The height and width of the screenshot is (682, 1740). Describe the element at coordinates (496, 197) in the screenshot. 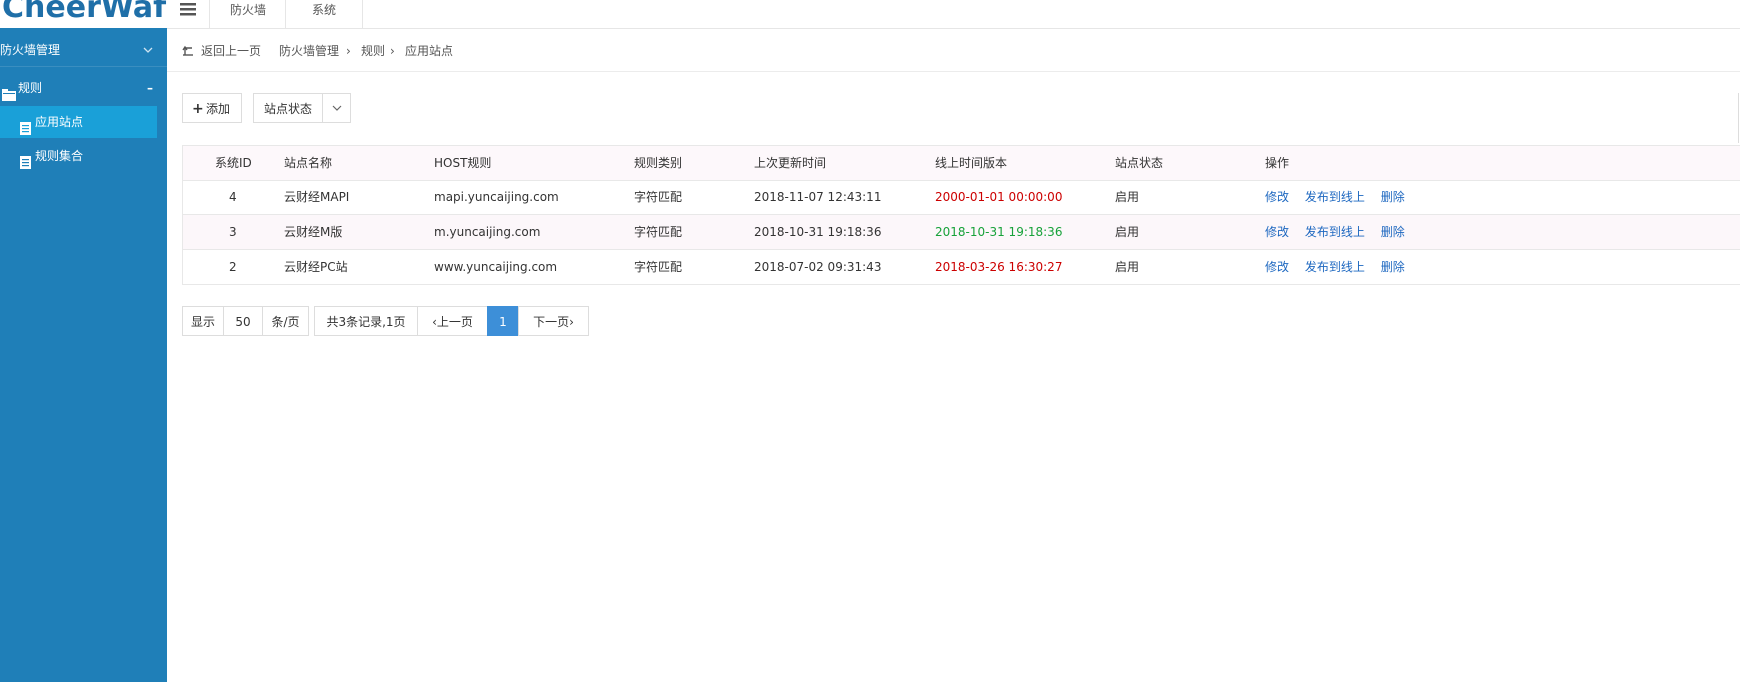

I see `host-rule: mapi.yuncaijing.com` at that location.